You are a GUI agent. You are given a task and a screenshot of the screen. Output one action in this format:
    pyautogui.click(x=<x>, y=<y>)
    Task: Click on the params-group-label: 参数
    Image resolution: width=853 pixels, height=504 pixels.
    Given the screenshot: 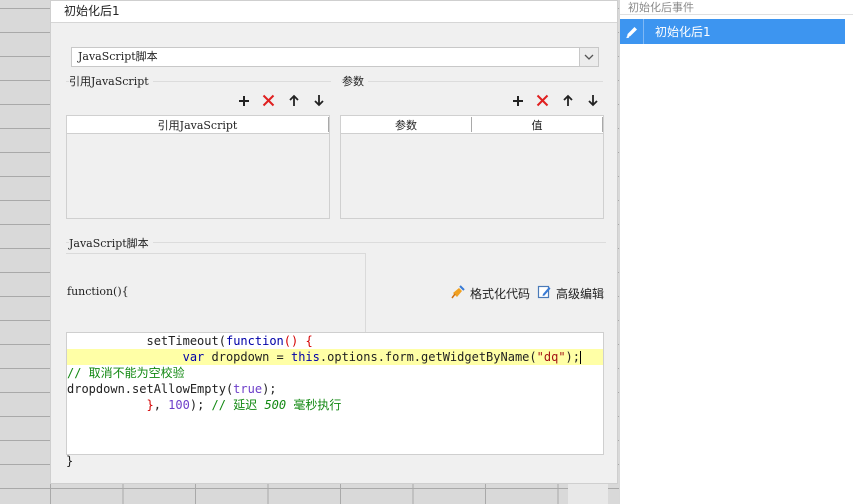 What is the action you would take?
    pyautogui.click(x=355, y=81)
    